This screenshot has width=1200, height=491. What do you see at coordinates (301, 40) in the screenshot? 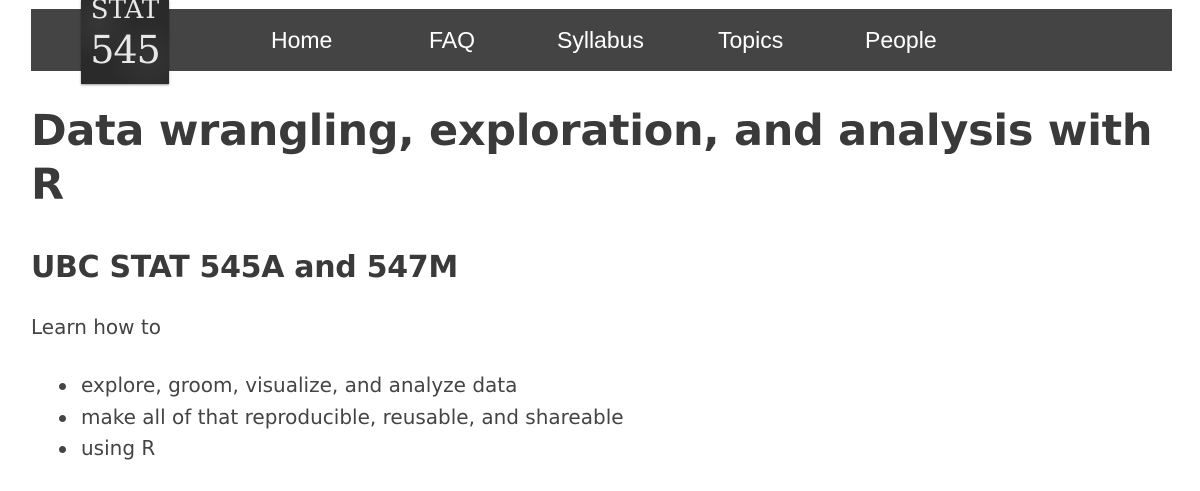
I see `nav-link-home: Home` at bounding box center [301, 40].